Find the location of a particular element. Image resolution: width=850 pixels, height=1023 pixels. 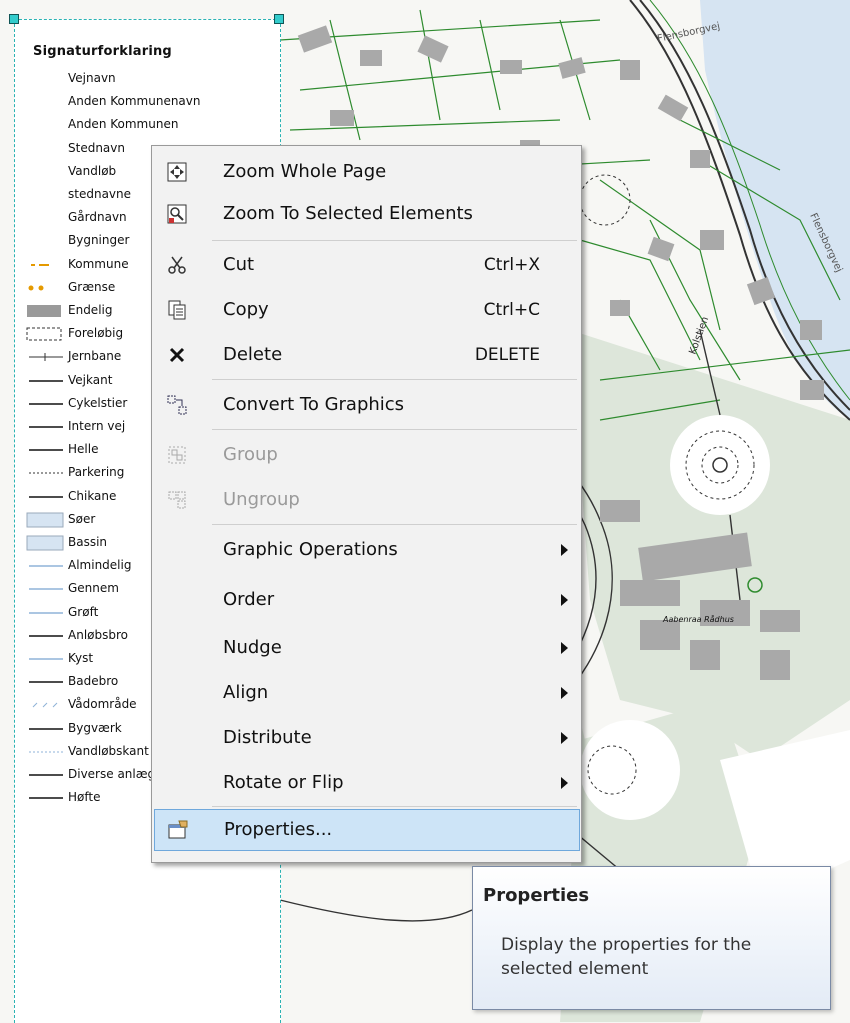

legend-label: Kyst is located at coordinates (81, 658).